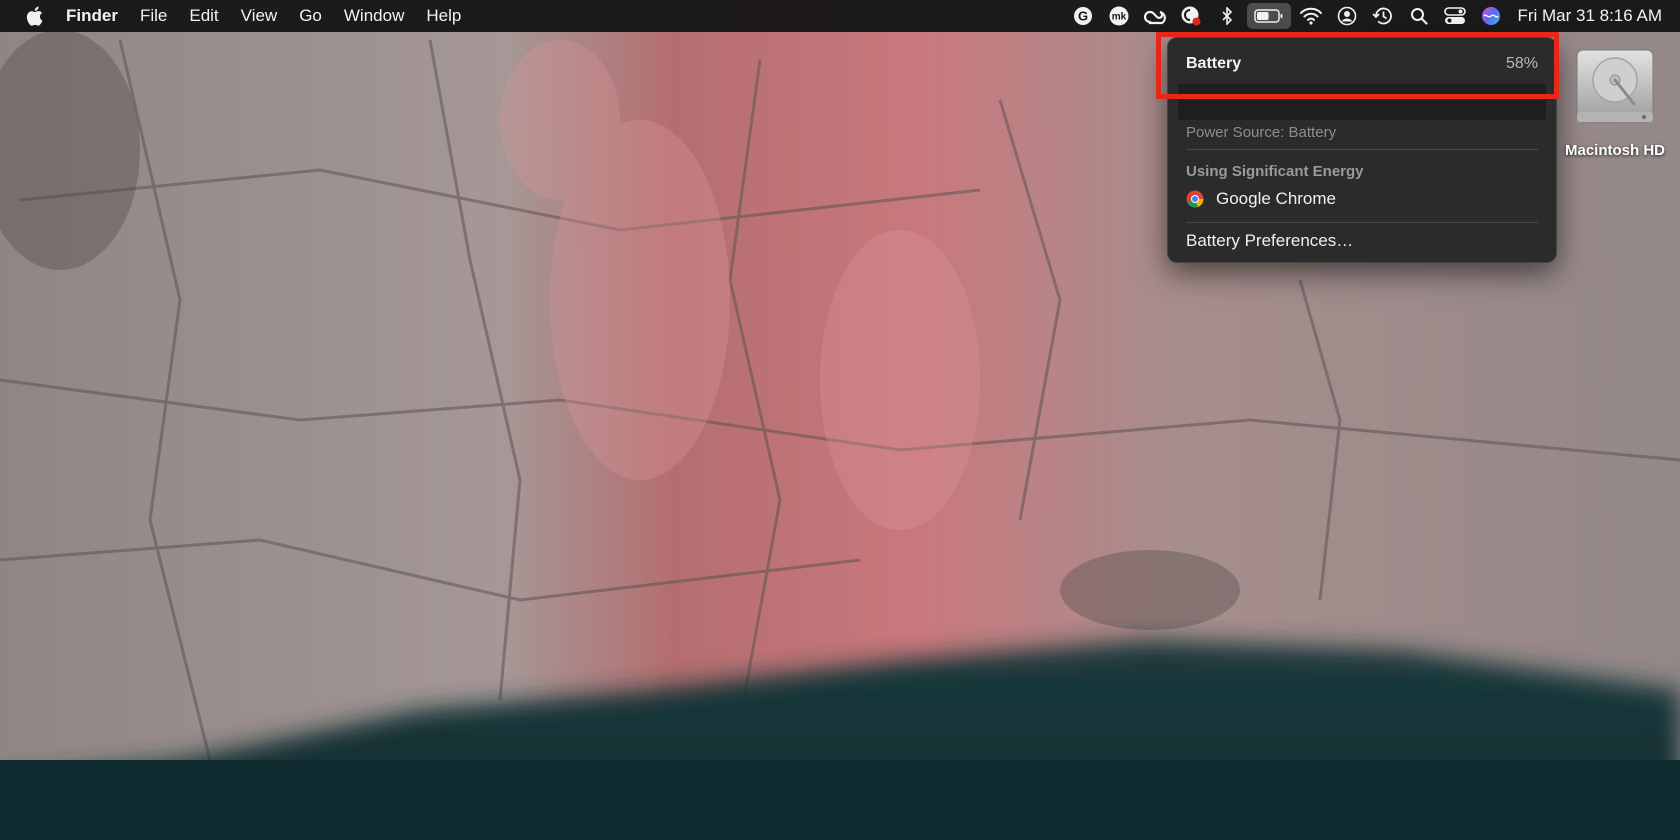 The height and width of the screenshot is (840, 1680). I want to click on siri-icon, so click(1491, 16).